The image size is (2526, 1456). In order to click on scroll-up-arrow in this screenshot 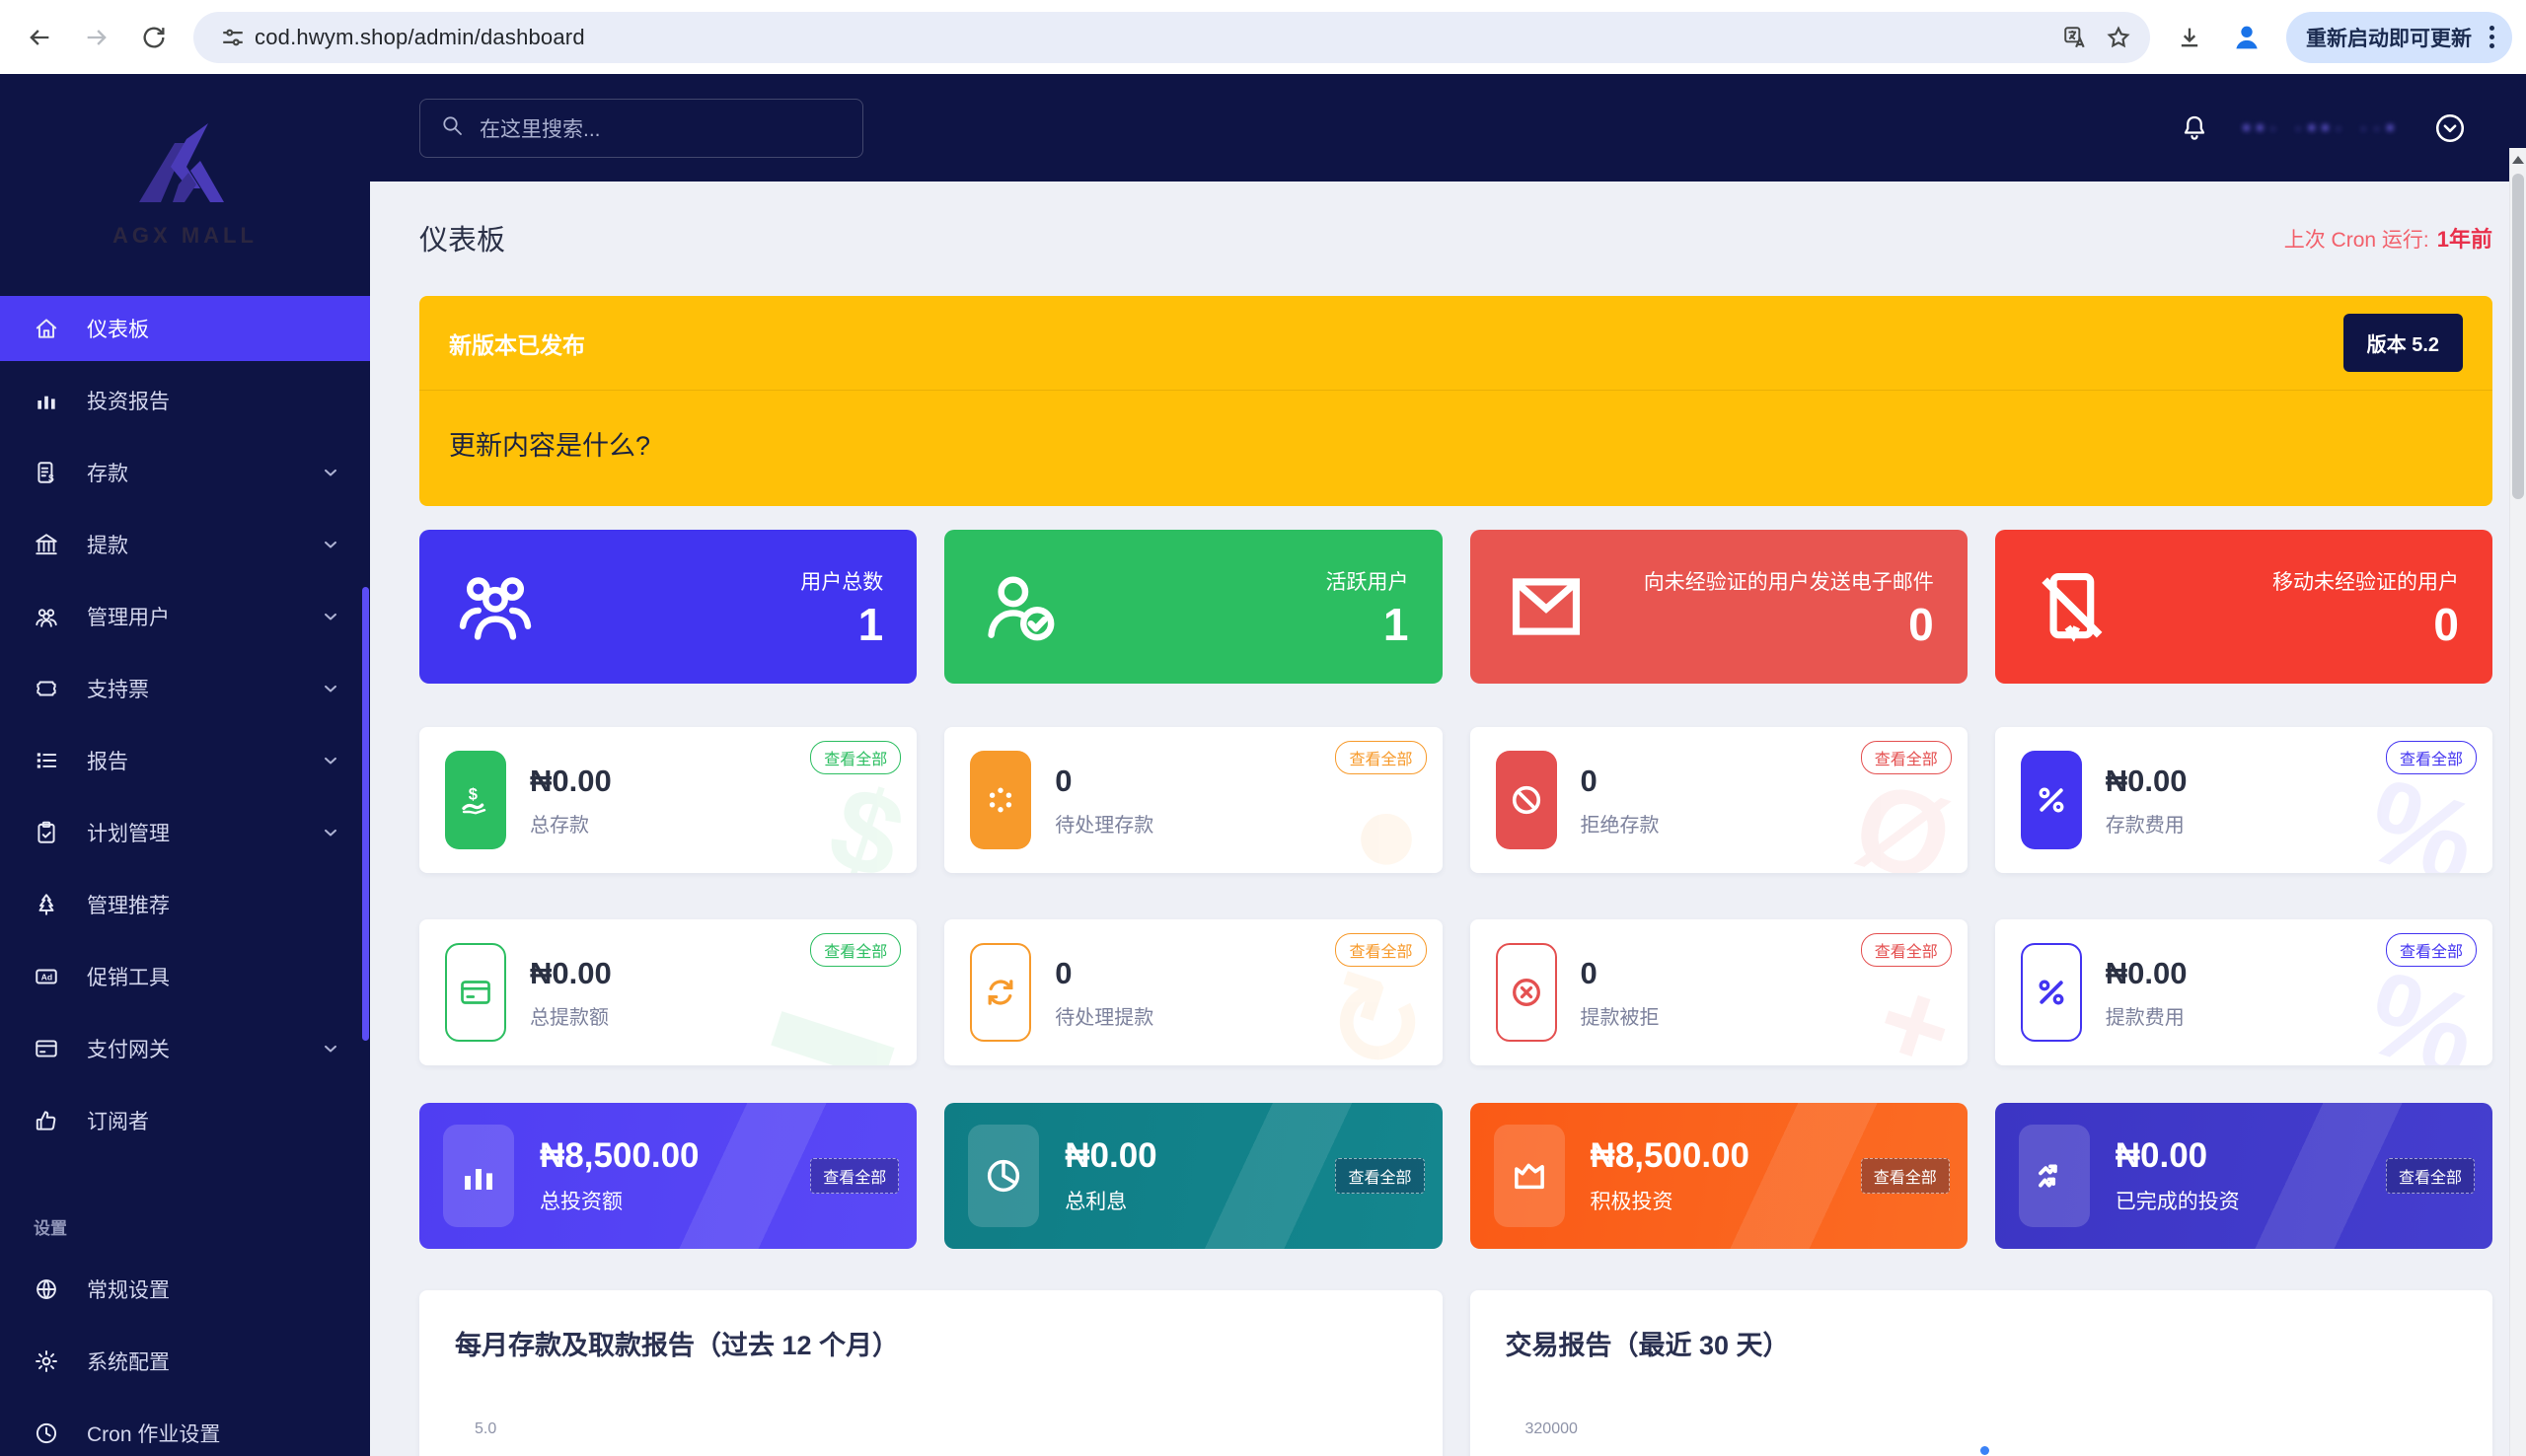, I will do `click(2518, 160)`.